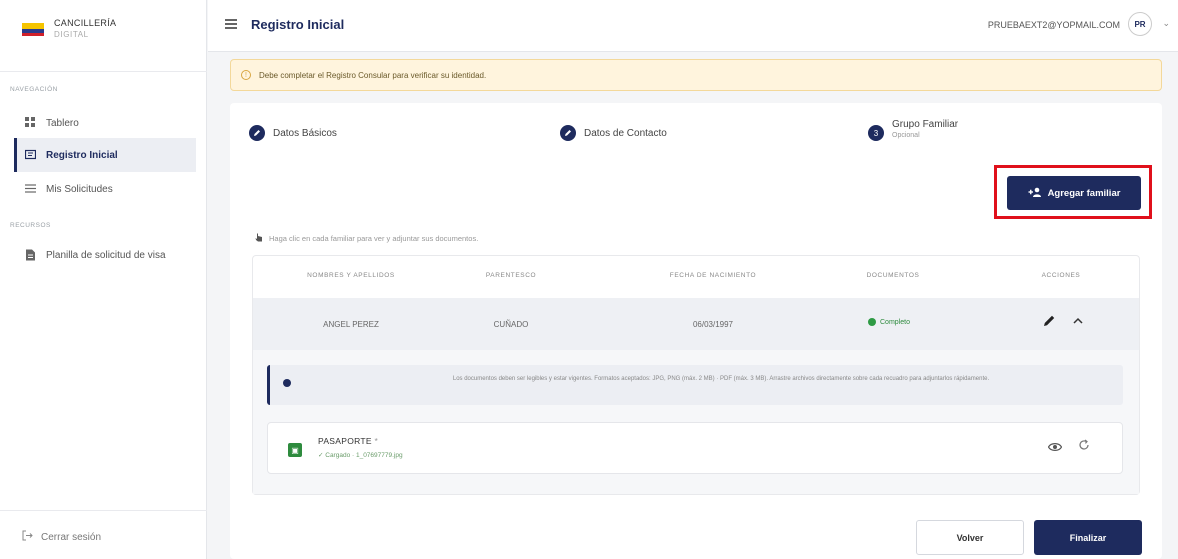  I want to click on step-label: Grupo Familiar, so click(925, 124).